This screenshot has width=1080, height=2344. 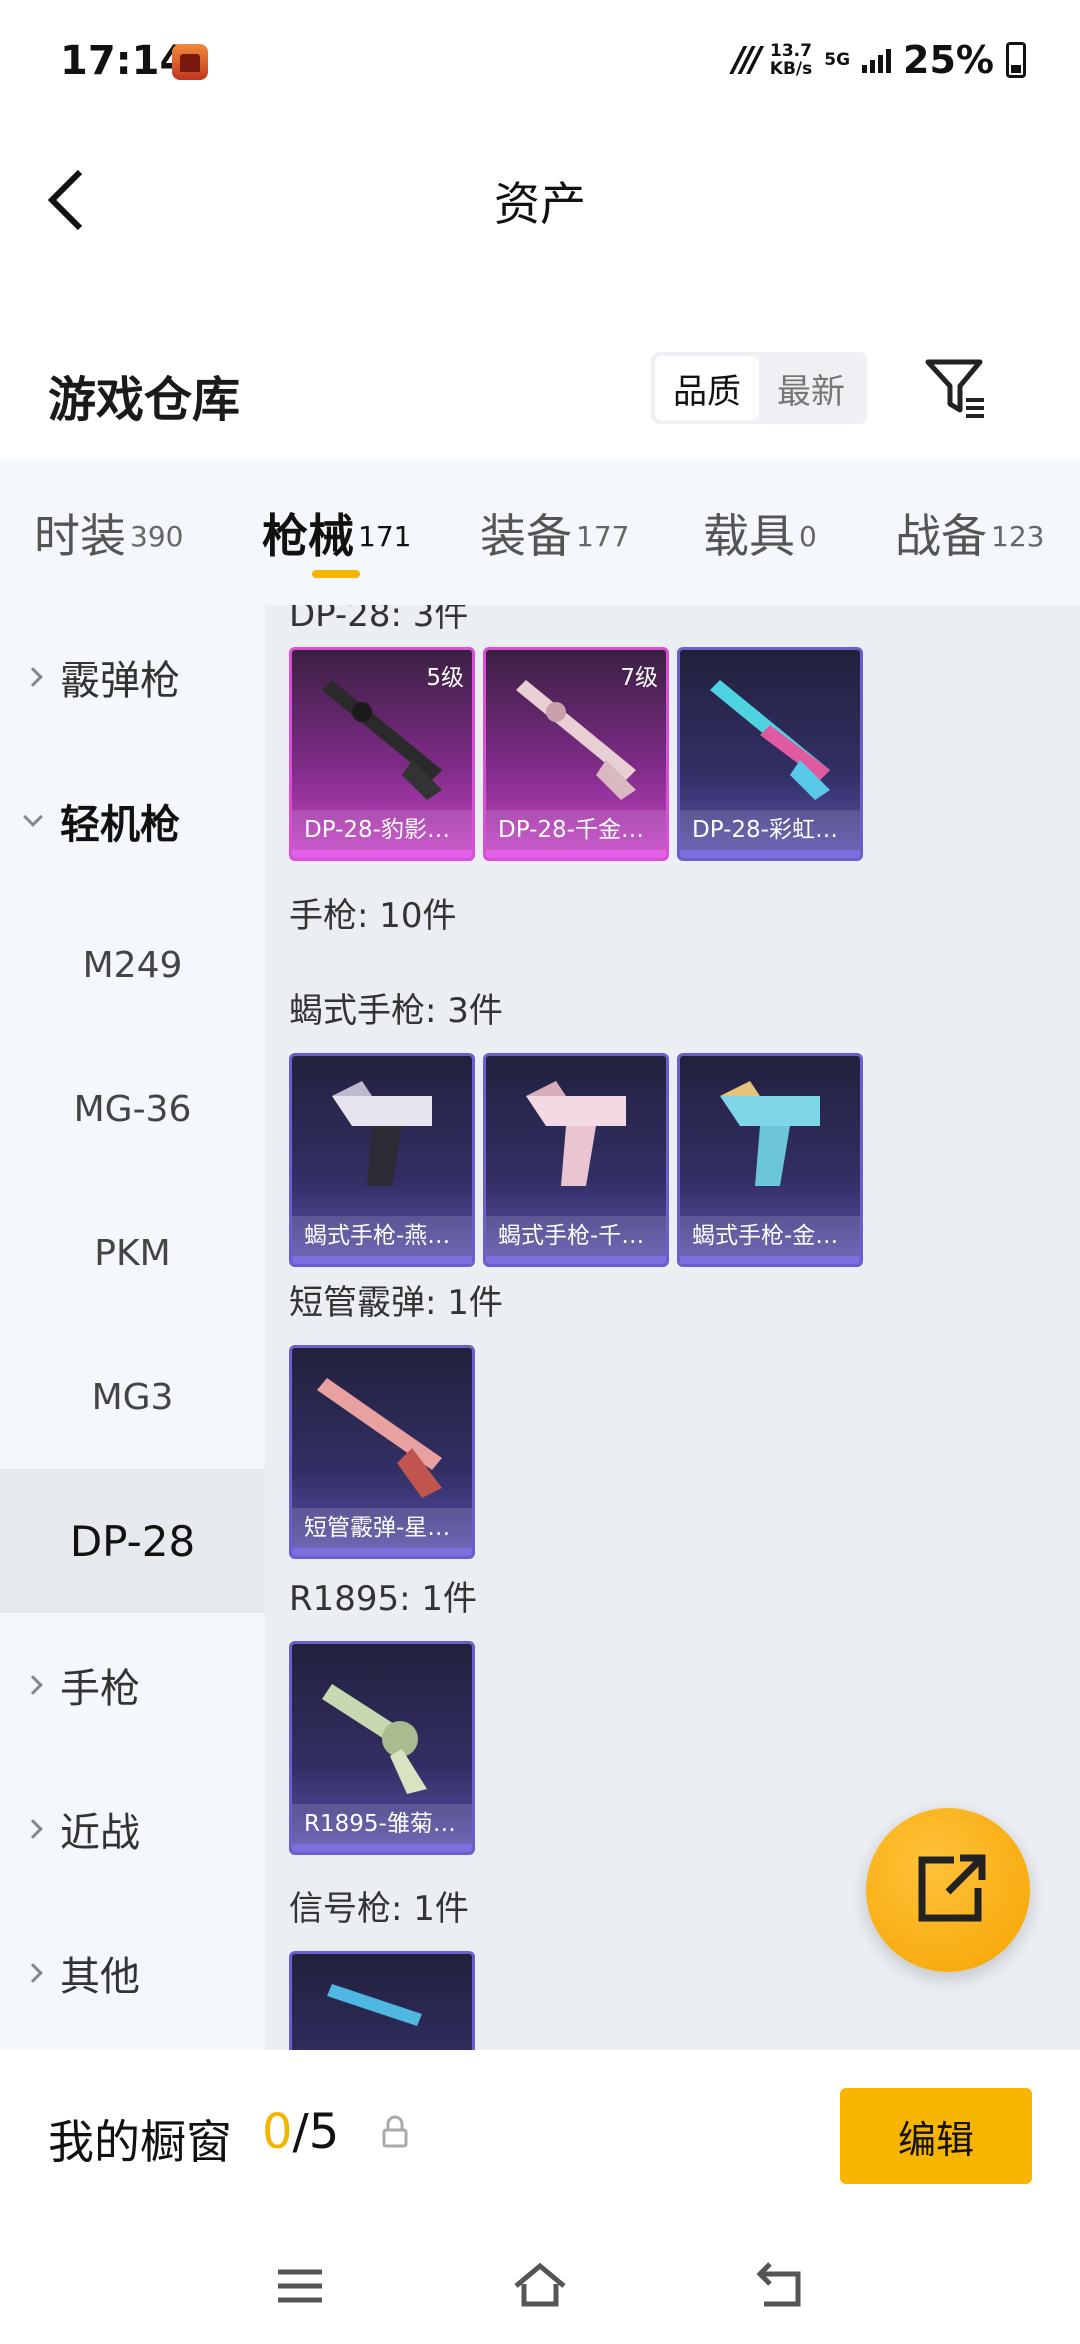 What do you see at coordinates (770, 740) in the screenshot?
I see `dp28-skin-image` at bounding box center [770, 740].